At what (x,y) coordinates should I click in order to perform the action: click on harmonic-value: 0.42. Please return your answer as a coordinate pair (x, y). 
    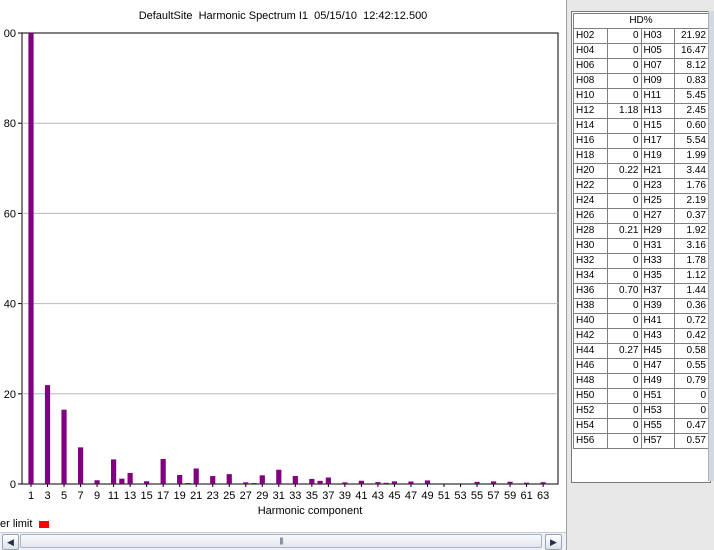
    Looking at the image, I should click on (691, 336).